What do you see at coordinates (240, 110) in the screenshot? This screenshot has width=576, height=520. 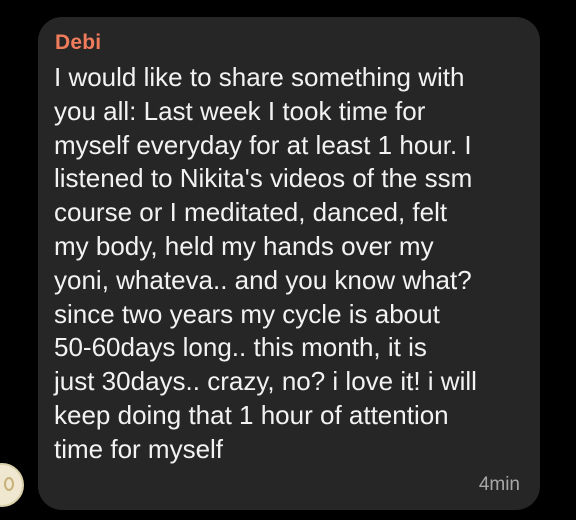 I see `message-line: you all: Last week I took time for` at bounding box center [240, 110].